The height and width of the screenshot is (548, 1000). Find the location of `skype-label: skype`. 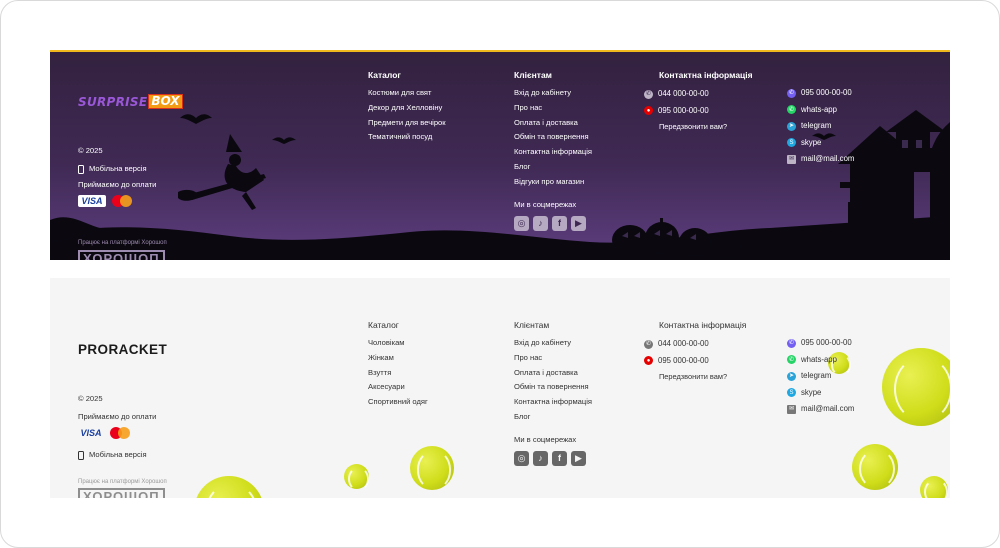

skype-label: skype is located at coordinates (811, 392).